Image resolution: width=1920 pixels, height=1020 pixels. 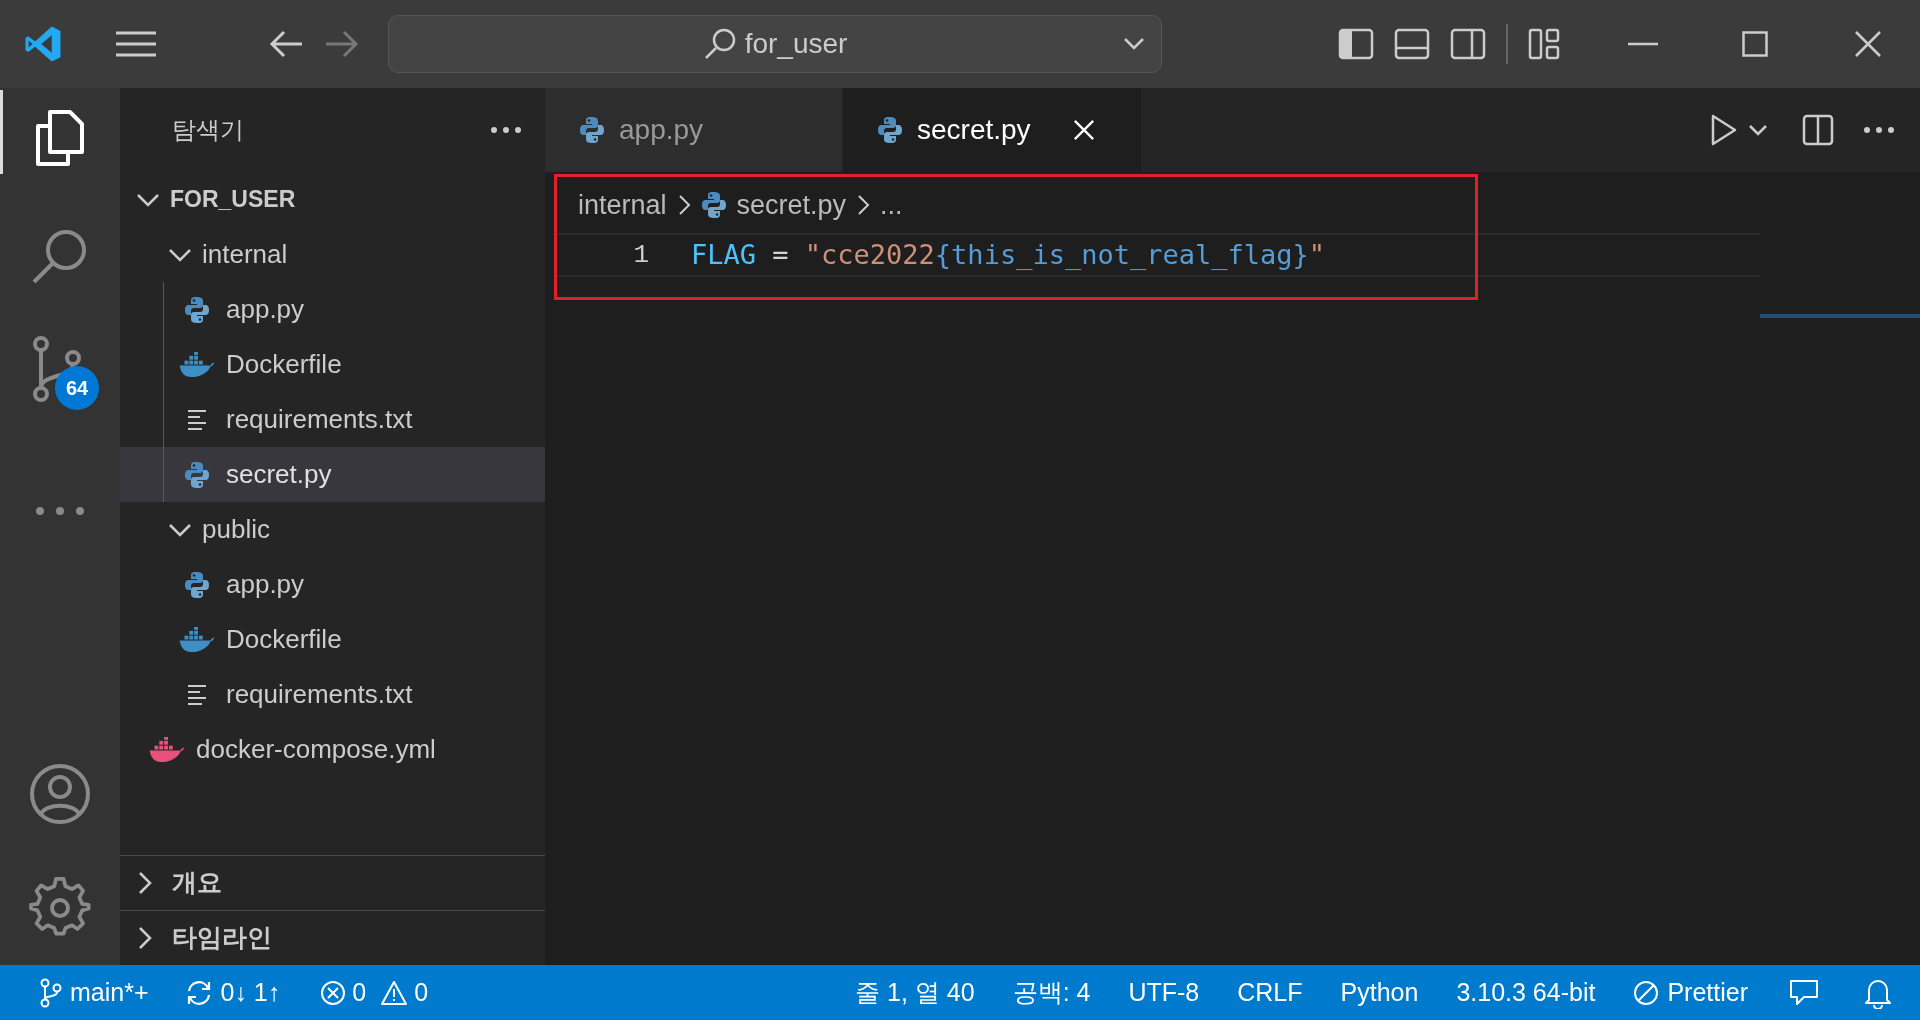 What do you see at coordinates (1270, 992) in the screenshot?
I see `status-item: CRLF` at bounding box center [1270, 992].